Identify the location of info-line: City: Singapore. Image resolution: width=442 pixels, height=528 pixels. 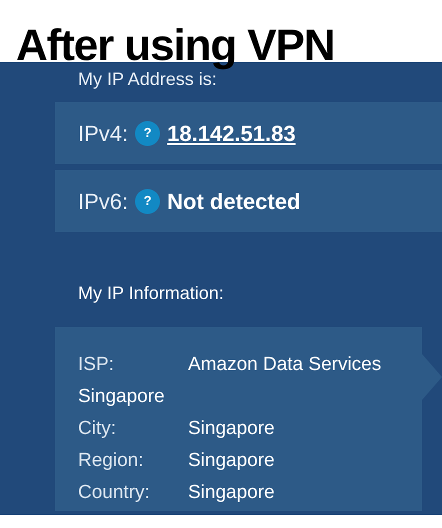
(177, 429).